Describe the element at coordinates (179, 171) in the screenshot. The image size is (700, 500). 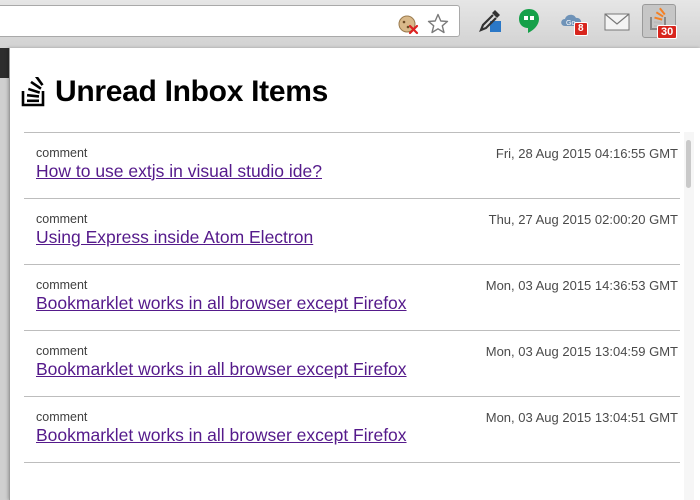
I see `item-title-link: How to use extjs in visual studio ide?` at that location.